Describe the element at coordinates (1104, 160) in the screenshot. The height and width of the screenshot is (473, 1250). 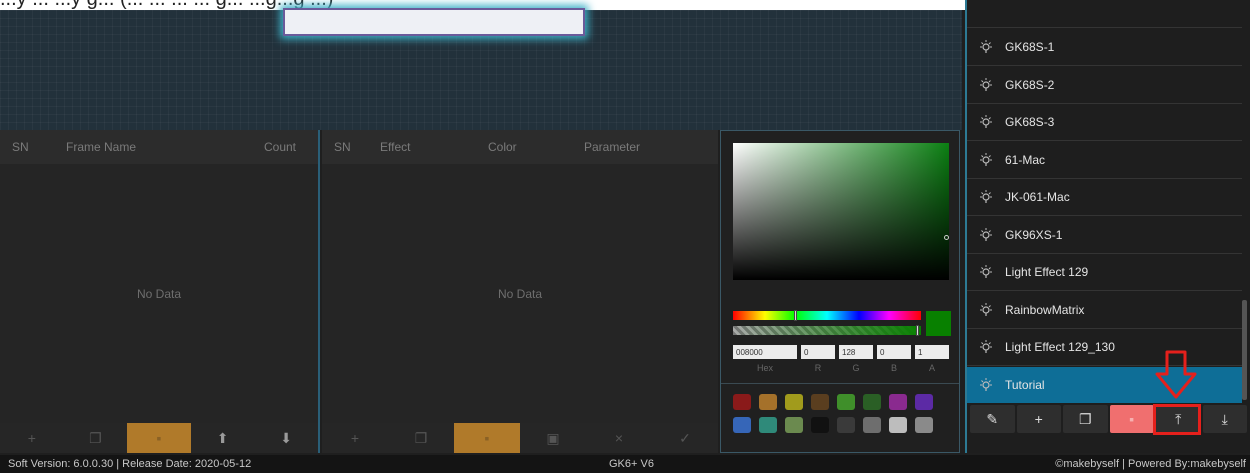
I see `lighting-list-item: 61-Mac` at that location.